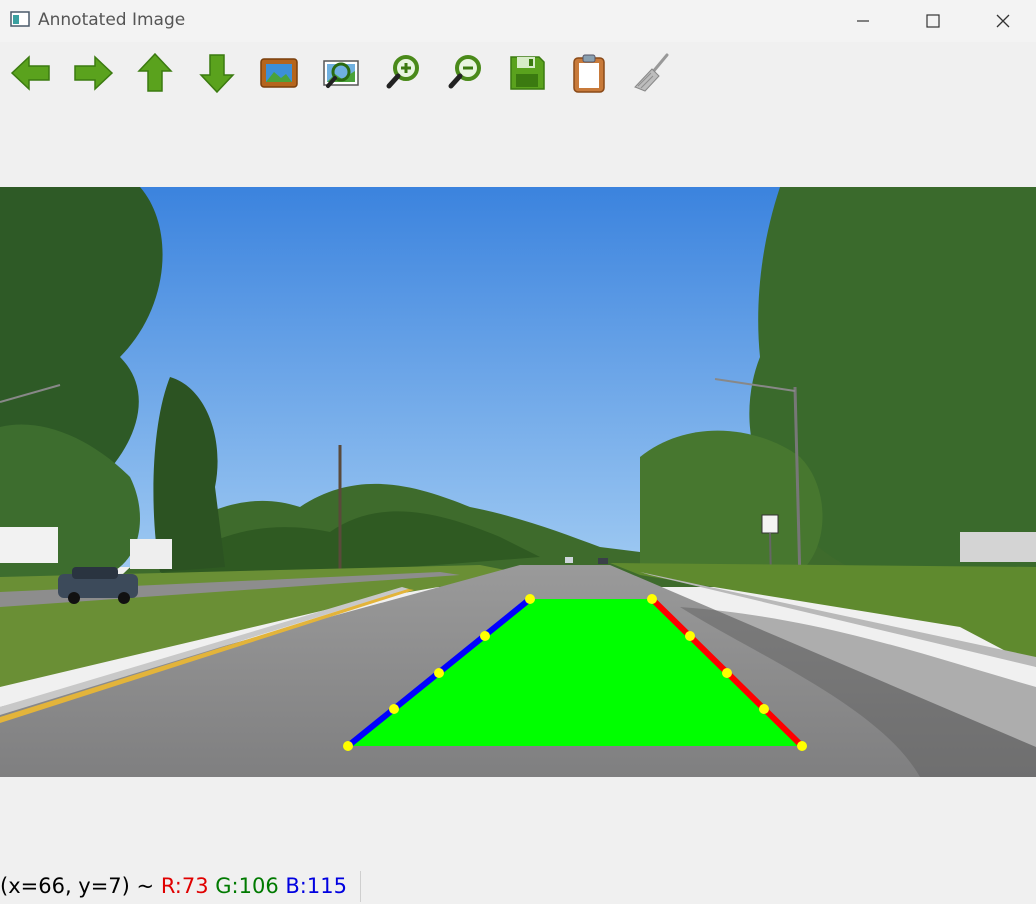 This screenshot has width=1036, height=904. I want to click on arrow-down-icon, so click(217, 74).